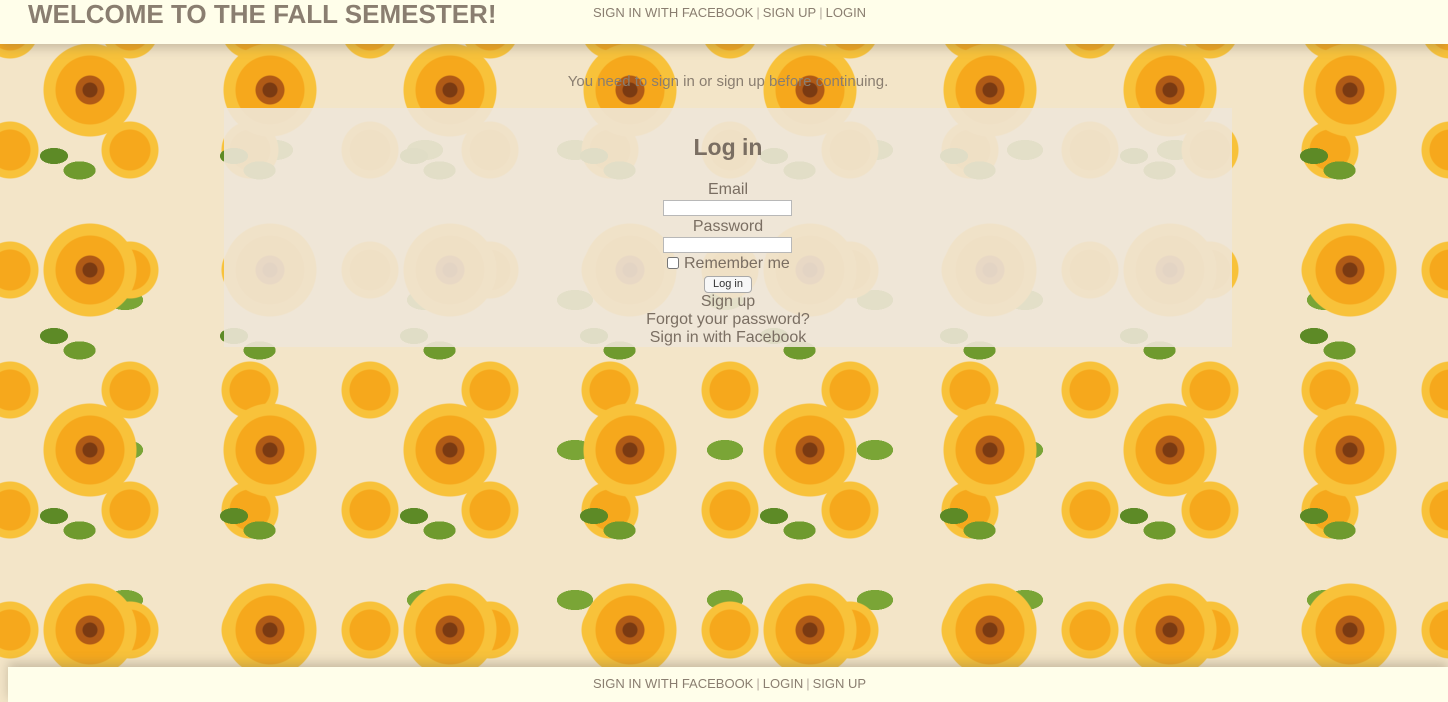 Image resolution: width=1448 pixels, height=702 pixels. Describe the element at coordinates (727, 208) in the screenshot. I see `email-field` at that location.